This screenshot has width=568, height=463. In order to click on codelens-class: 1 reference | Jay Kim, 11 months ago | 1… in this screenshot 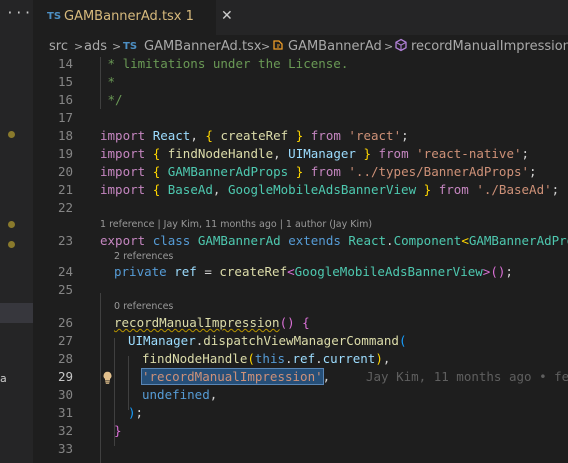, I will do `click(236, 225)`.